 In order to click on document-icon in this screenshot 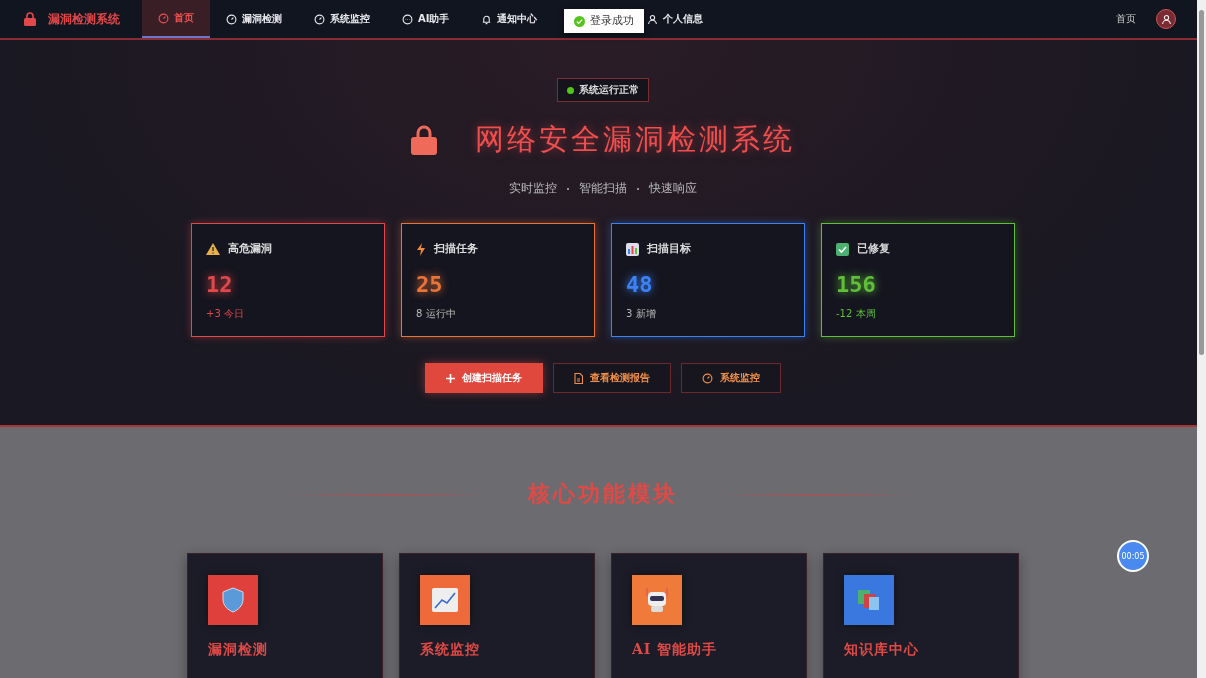, I will do `click(578, 378)`.